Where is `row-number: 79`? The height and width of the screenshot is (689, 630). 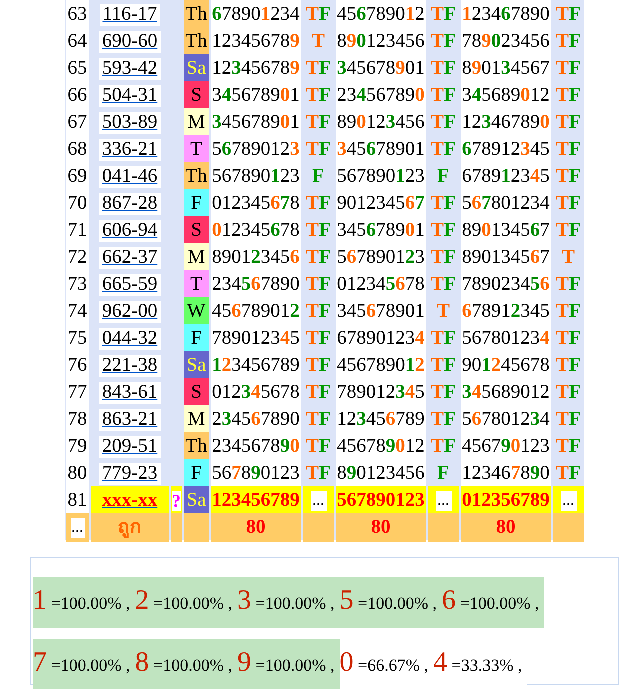 row-number: 79 is located at coordinates (77, 447).